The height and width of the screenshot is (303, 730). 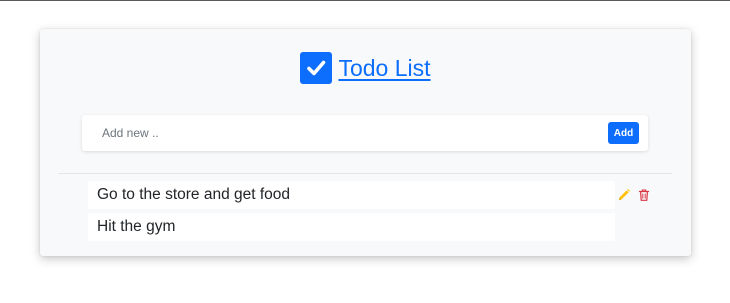 What do you see at coordinates (623, 133) in the screenshot?
I see `add-button: Add` at bounding box center [623, 133].